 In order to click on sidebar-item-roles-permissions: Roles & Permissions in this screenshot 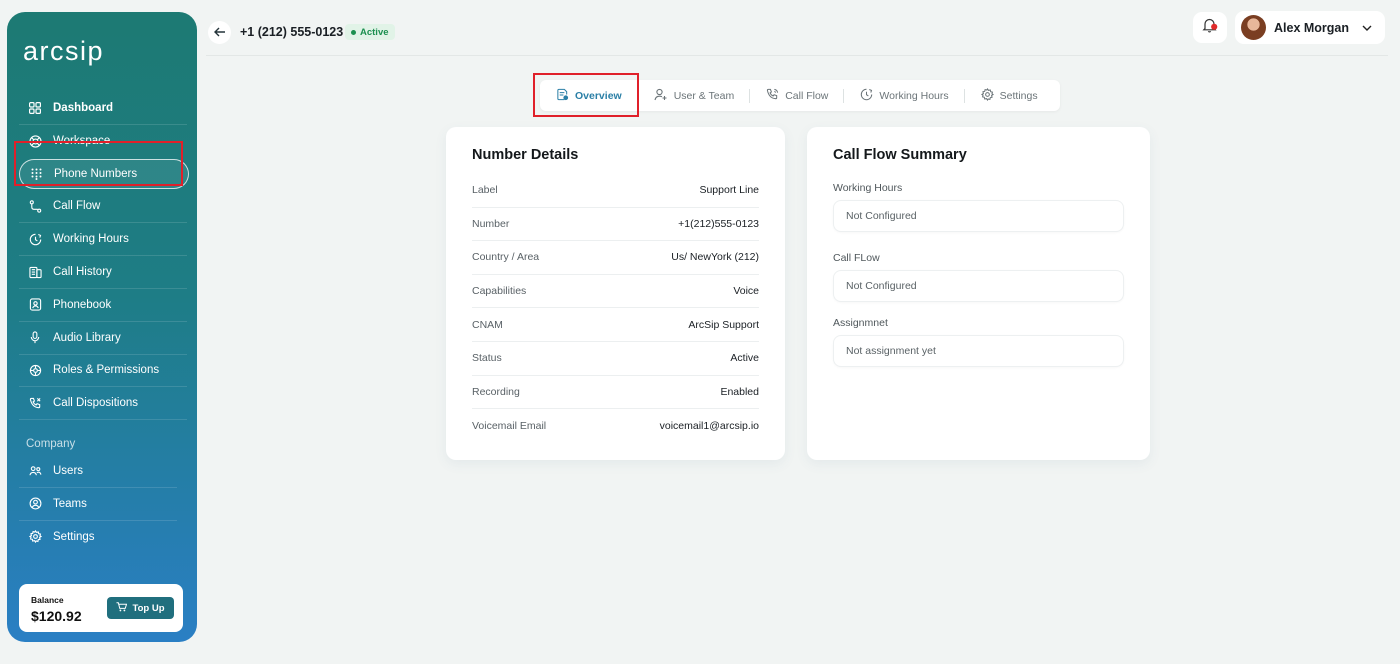, I will do `click(103, 371)`.